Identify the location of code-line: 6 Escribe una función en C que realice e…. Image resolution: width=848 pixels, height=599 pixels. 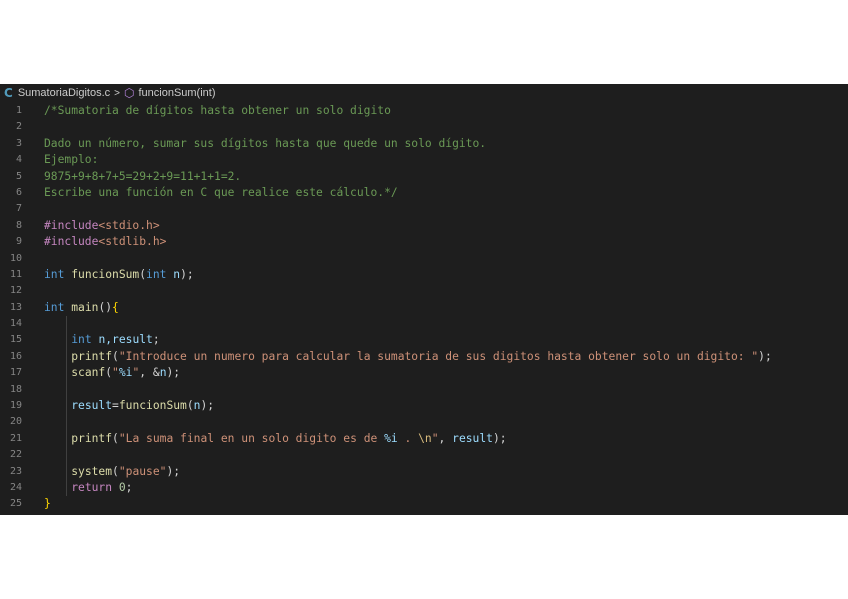
(424, 193).